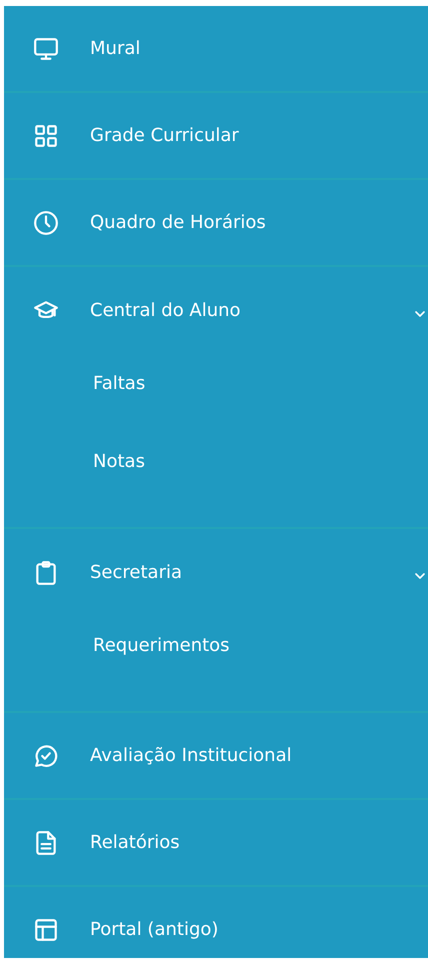  I want to click on sidebar-item: Portal (antigo), so click(216, 922).